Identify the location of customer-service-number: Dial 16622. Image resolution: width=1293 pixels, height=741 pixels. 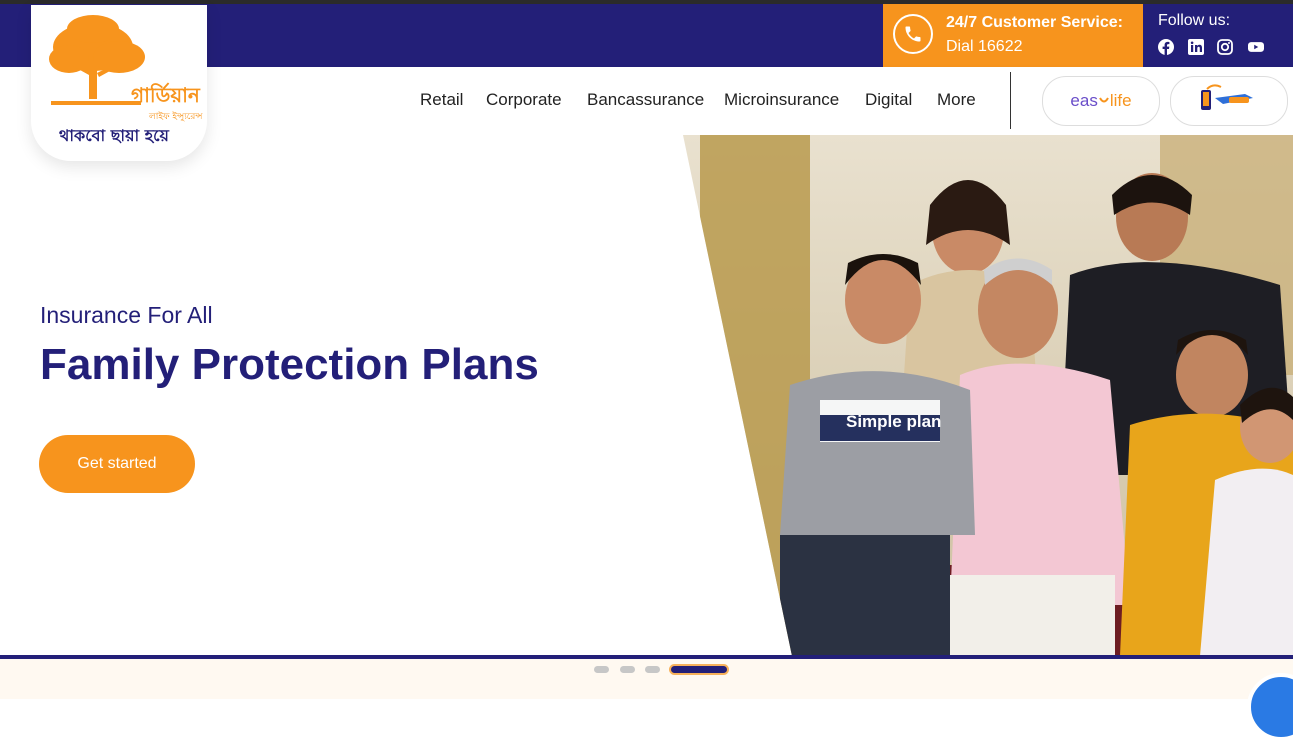
(984, 47).